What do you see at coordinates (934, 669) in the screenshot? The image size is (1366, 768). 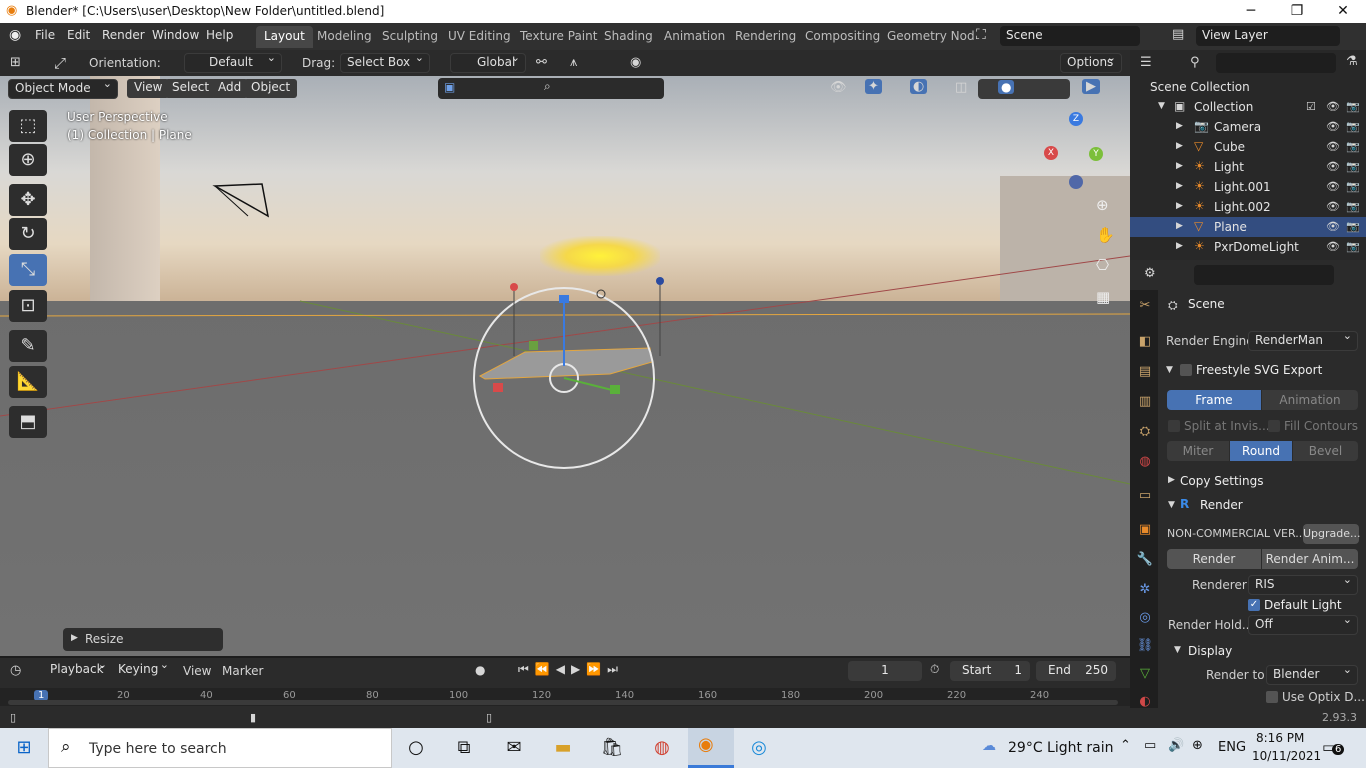 I see `clock-icon: ⏱` at bounding box center [934, 669].